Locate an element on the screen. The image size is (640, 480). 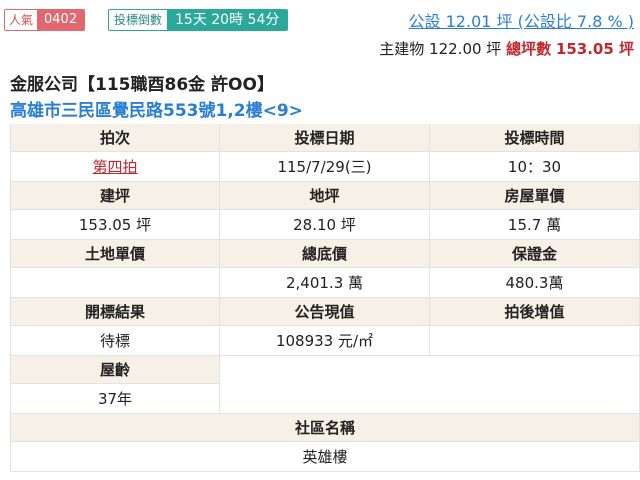
table-row: 待標 108933 元/㎡ is located at coordinates (325, 341).